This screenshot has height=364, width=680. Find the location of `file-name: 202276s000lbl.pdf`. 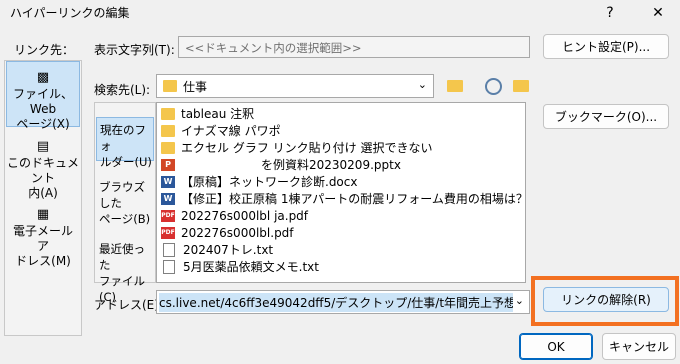

file-name: 202276s000lbl.pdf is located at coordinates (237, 232).